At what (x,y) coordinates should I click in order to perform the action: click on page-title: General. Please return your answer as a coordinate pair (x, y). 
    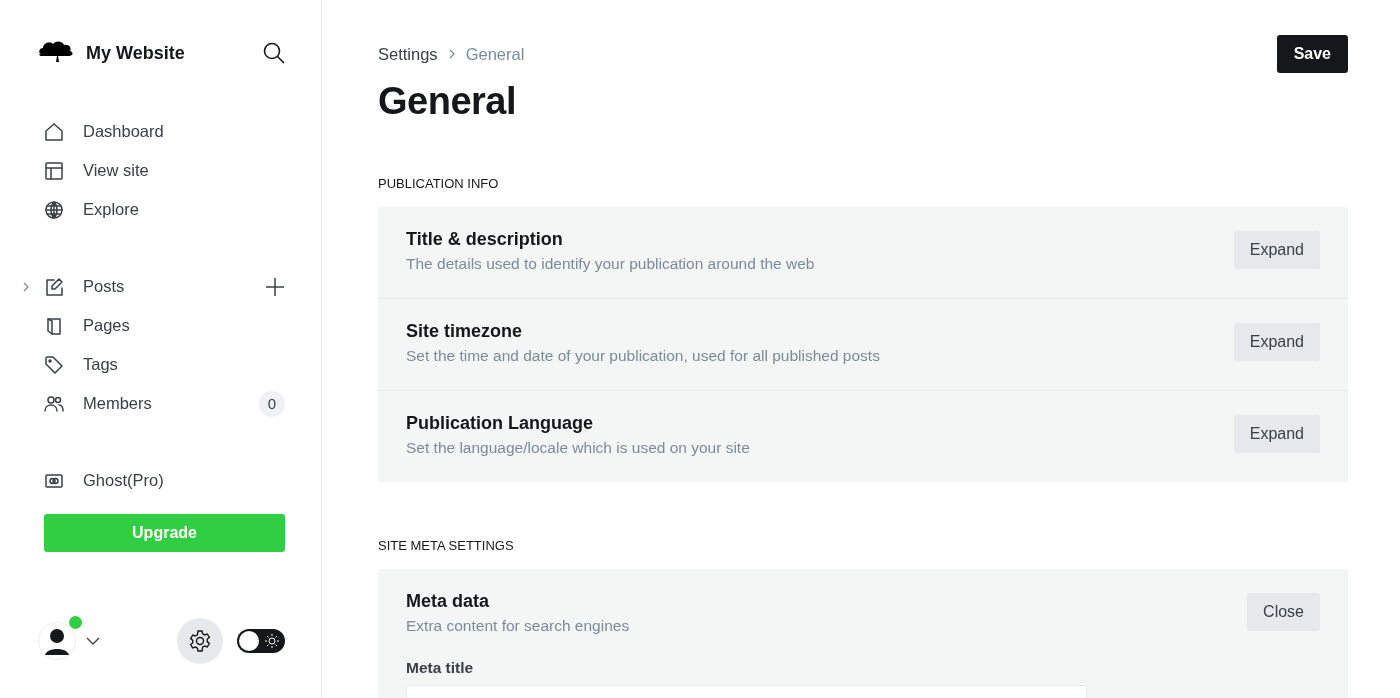
    Looking at the image, I should click on (448, 101).